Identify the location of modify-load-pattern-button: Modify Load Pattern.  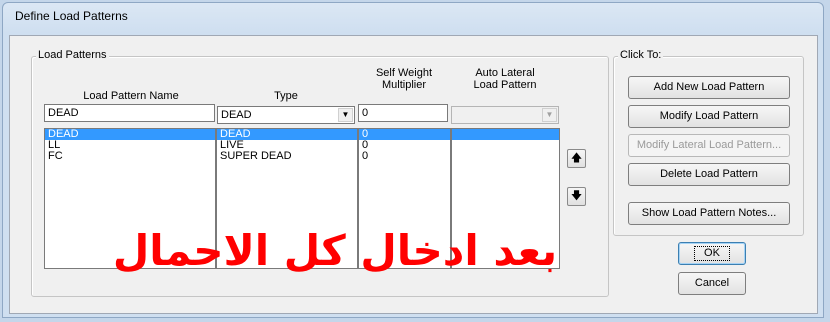
(709, 116).